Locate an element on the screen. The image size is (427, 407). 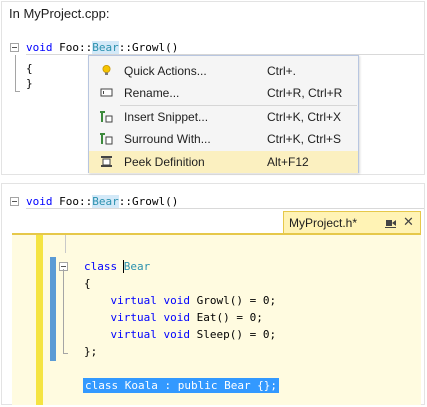
selected-code-line: class Koala : public Bear {}; is located at coordinates (181, 385).